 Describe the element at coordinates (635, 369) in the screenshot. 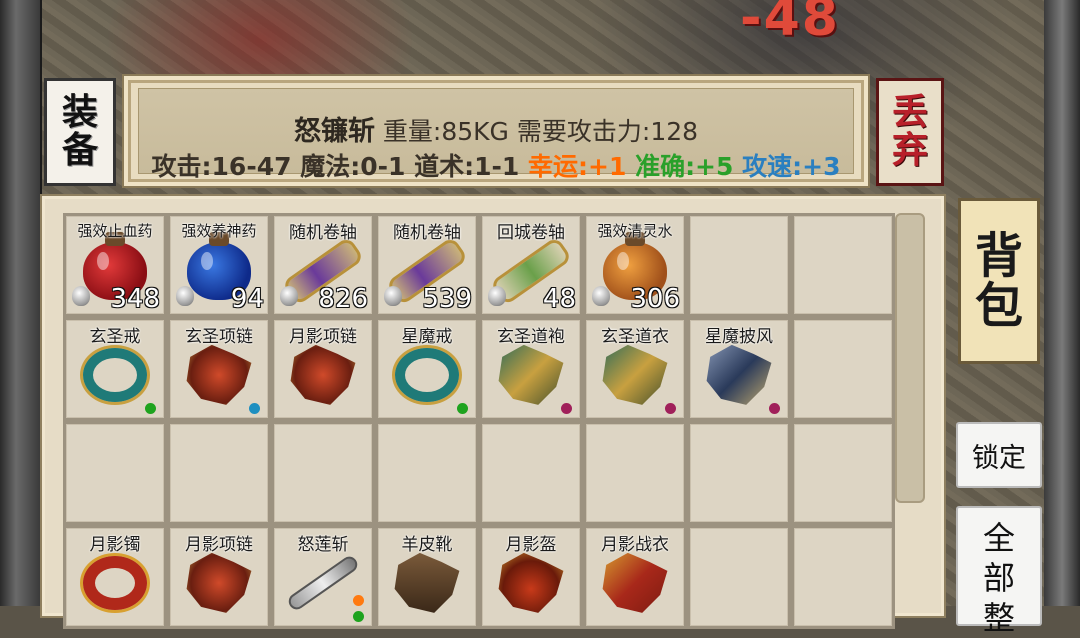

I see `bag-slot-item: 玄圣道衣` at that location.